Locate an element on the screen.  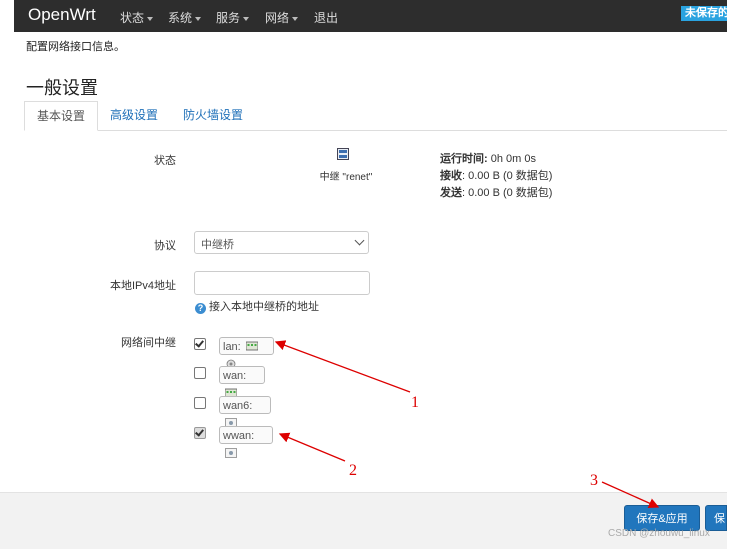
annotation-label-1: 1 is located at coordinates (415, 402).